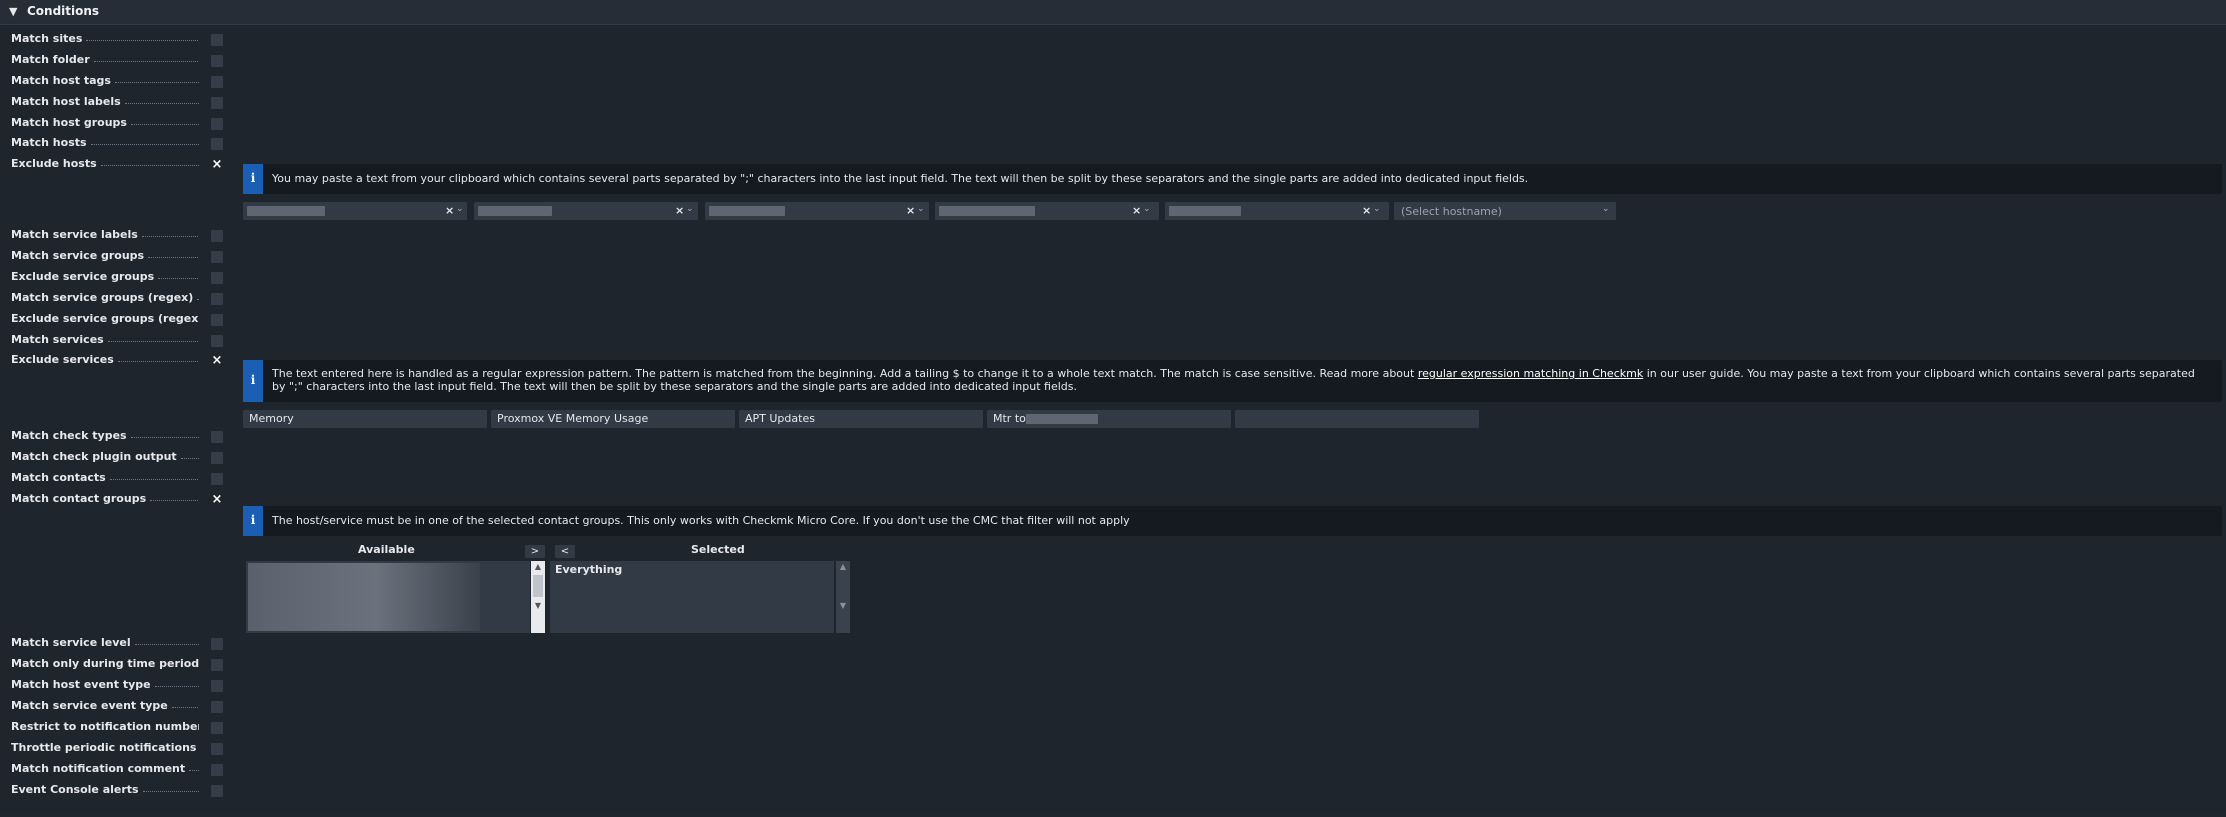  I want to click on condition-label: Match notification comment, so click(105, 770).